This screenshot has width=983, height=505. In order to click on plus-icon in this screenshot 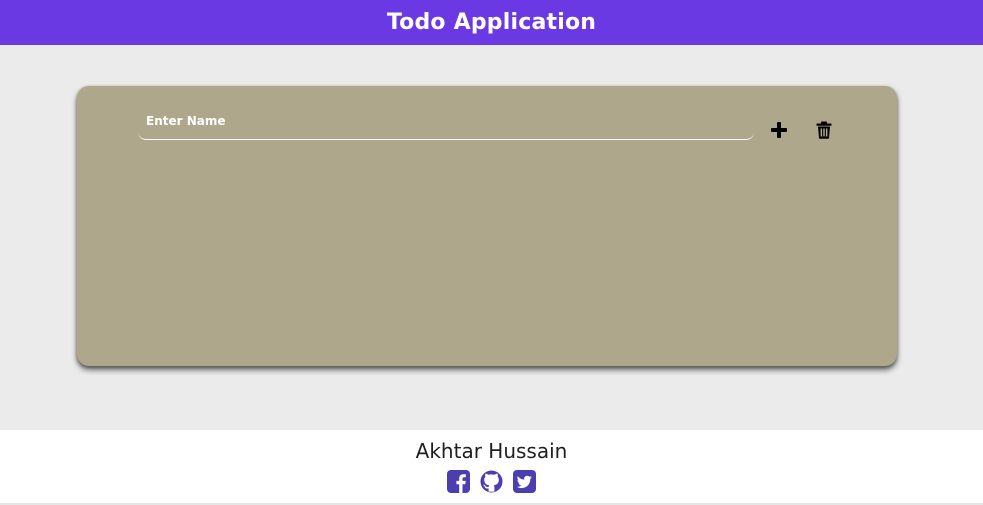, I will do `click(779, 130)`.